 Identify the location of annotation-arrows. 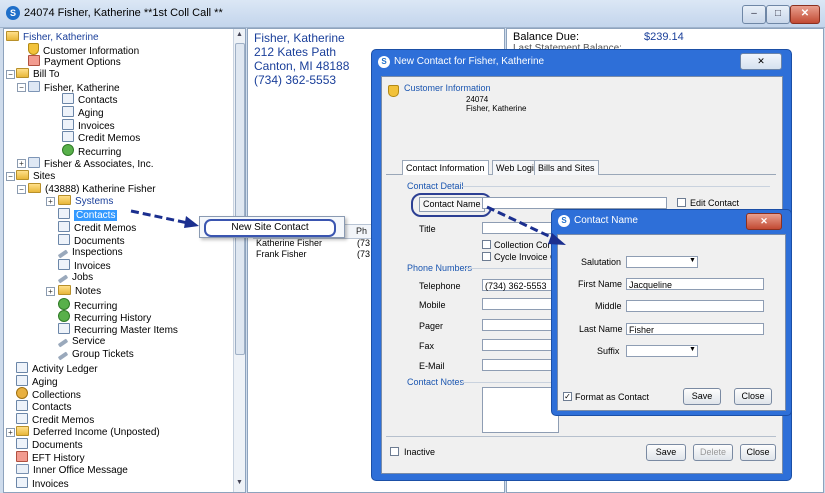
(348, 225).